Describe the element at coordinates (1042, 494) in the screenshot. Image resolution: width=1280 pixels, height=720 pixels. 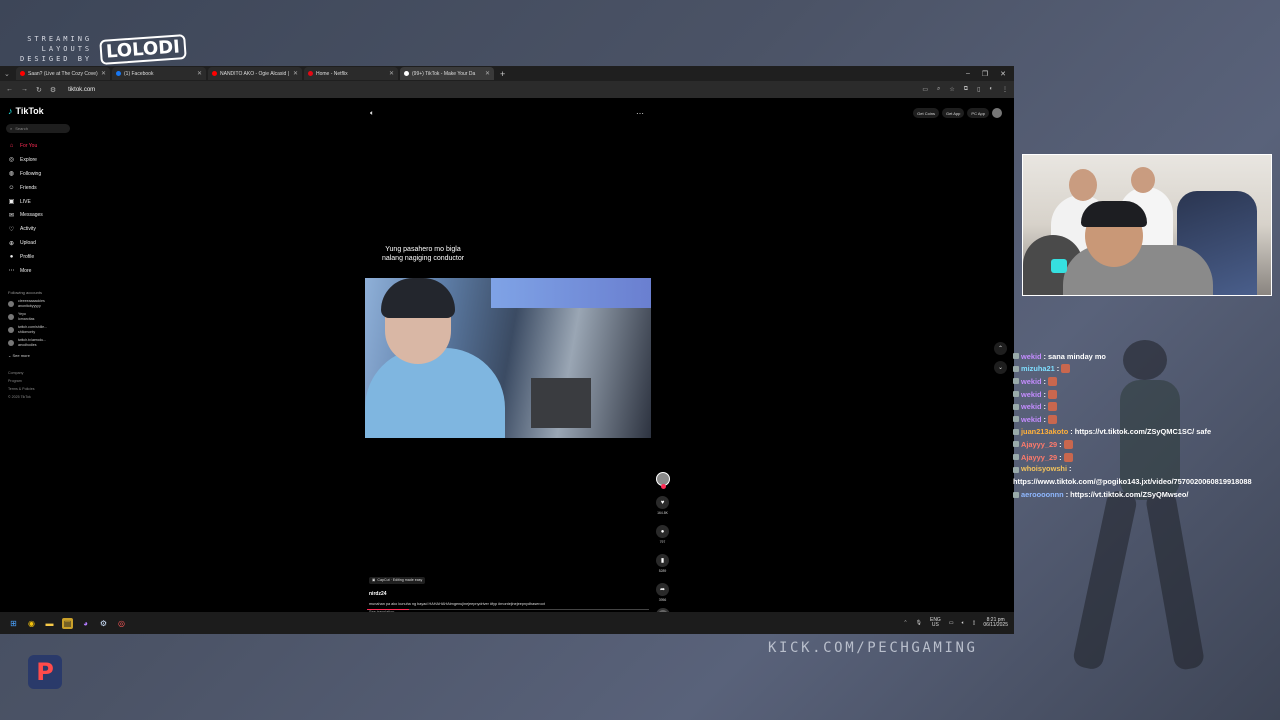
I see `chat-username: aeroooonnn` at that location.